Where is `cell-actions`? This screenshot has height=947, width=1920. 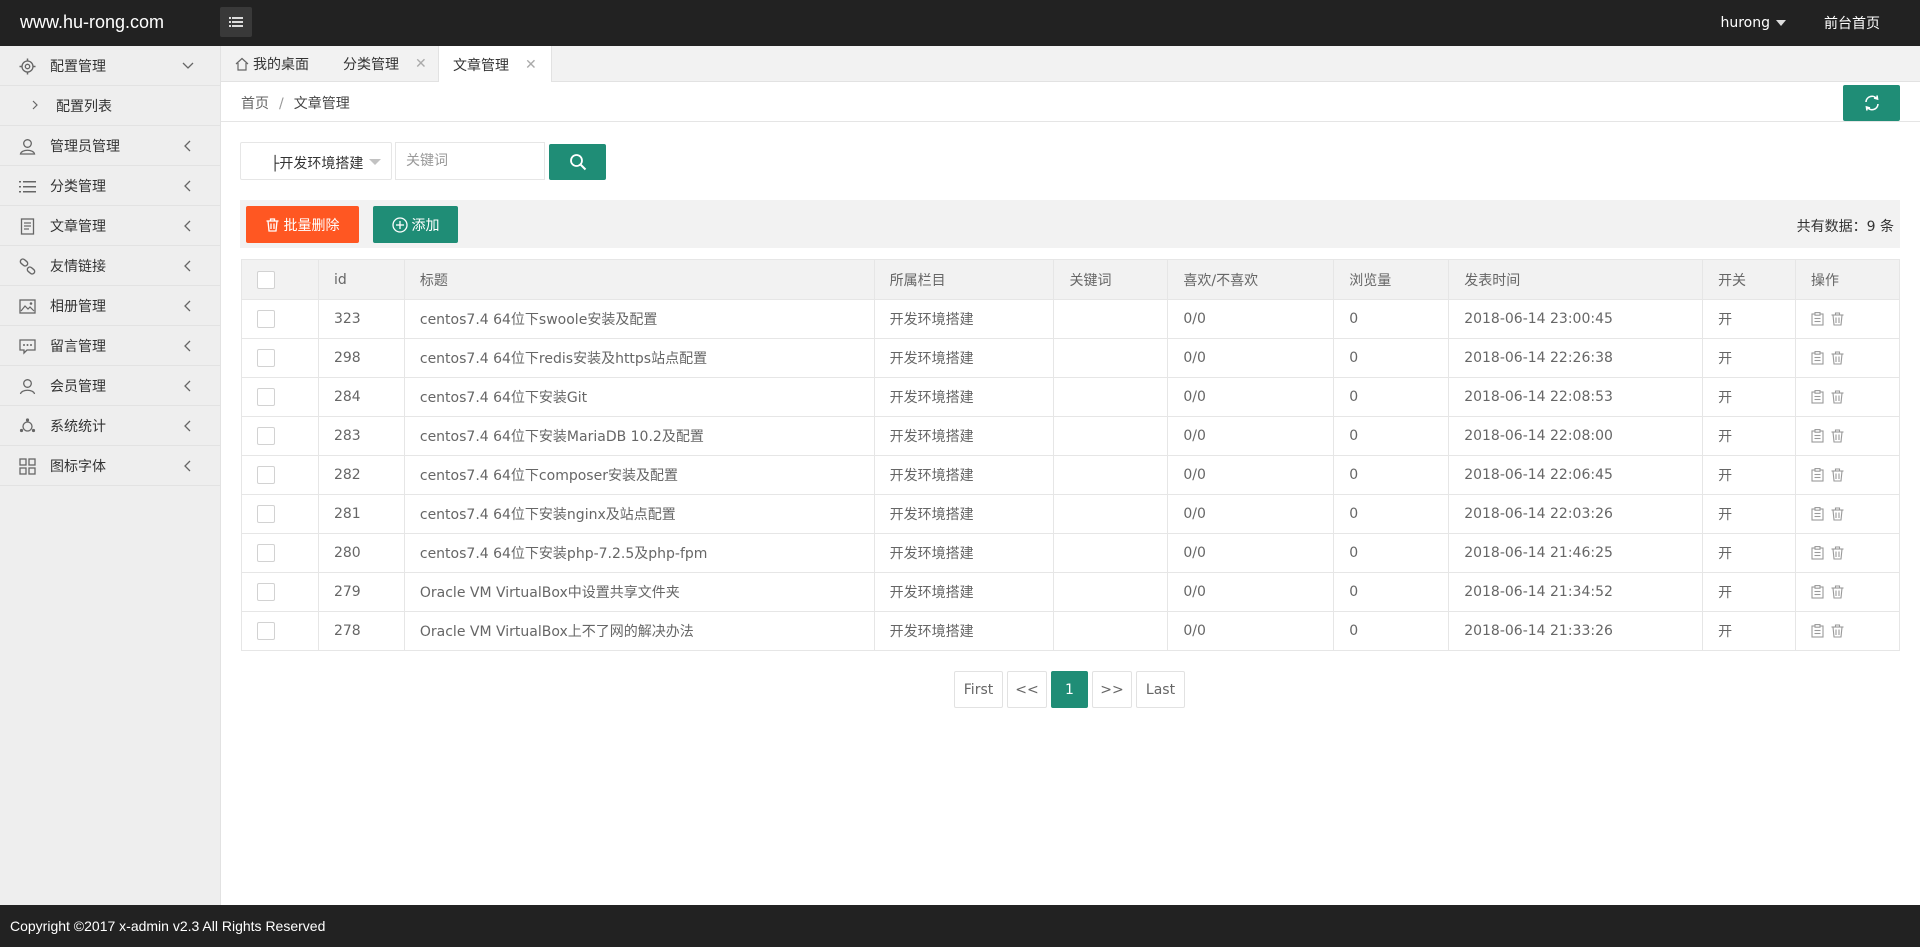
cell-actions is located at coordinates (1847, 514).